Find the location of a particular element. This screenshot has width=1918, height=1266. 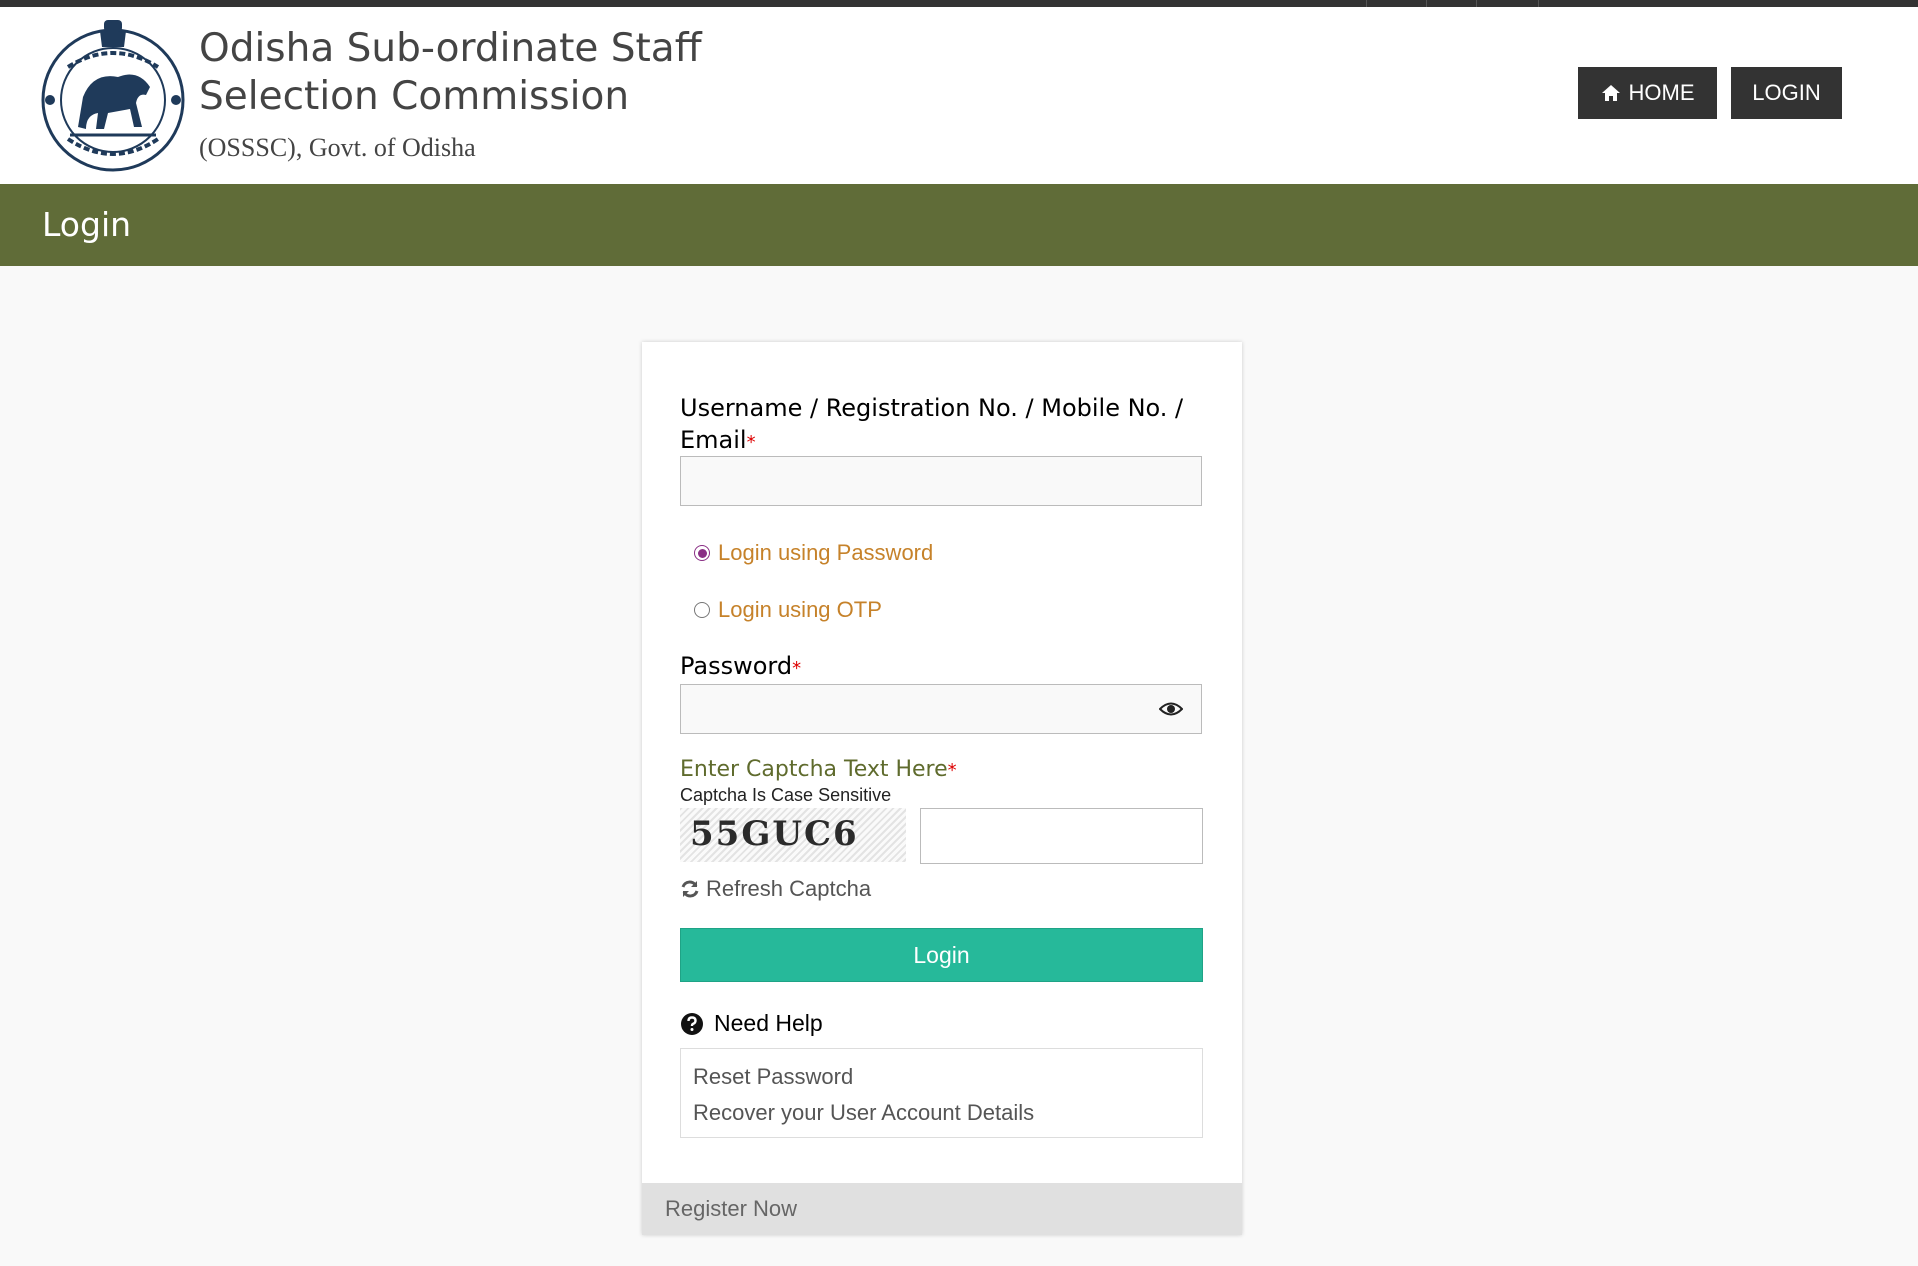

refresh-captcha-link: Refresh Captcha is located at coordinates (775, 889).